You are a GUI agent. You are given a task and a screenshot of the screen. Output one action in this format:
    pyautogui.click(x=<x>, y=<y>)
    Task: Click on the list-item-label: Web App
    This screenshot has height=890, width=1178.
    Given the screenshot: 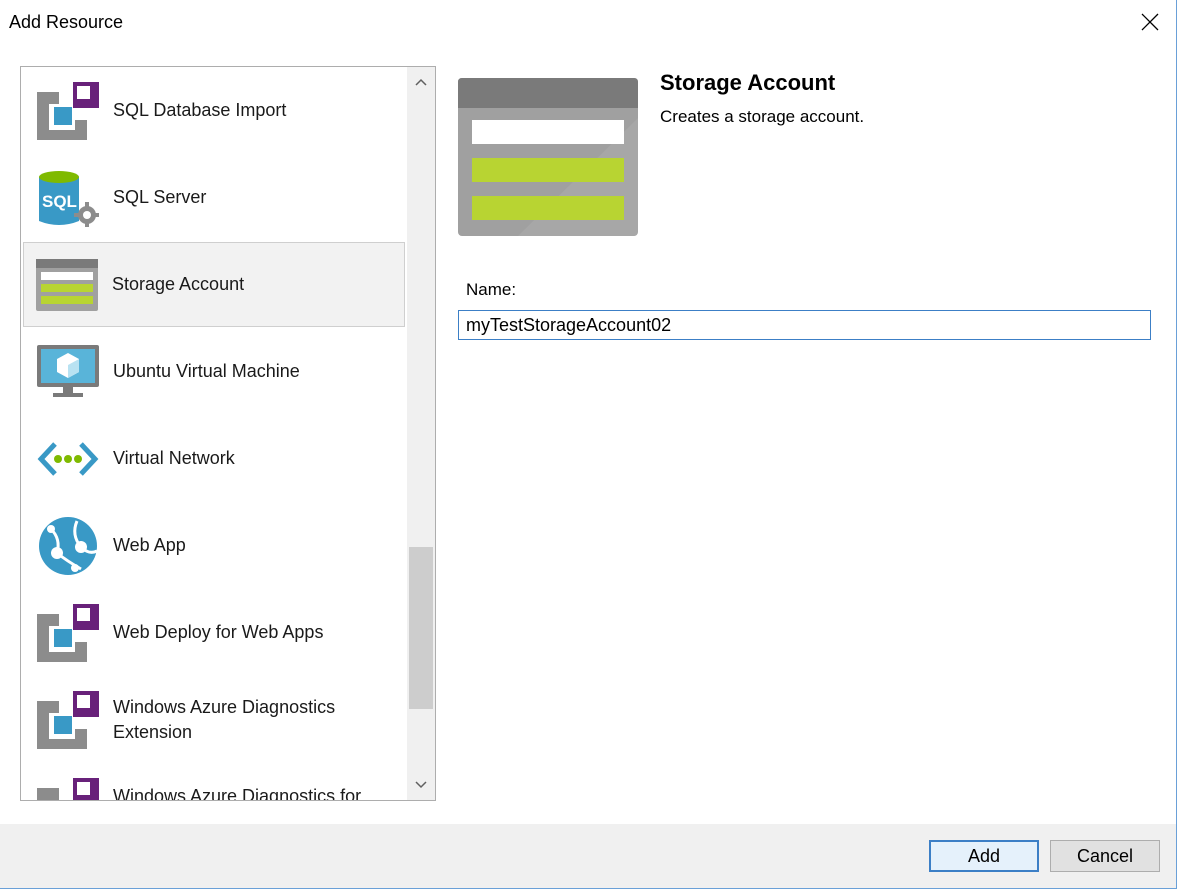 What is the action you would take?
    pyautogui.click(x=149, y=545)
    